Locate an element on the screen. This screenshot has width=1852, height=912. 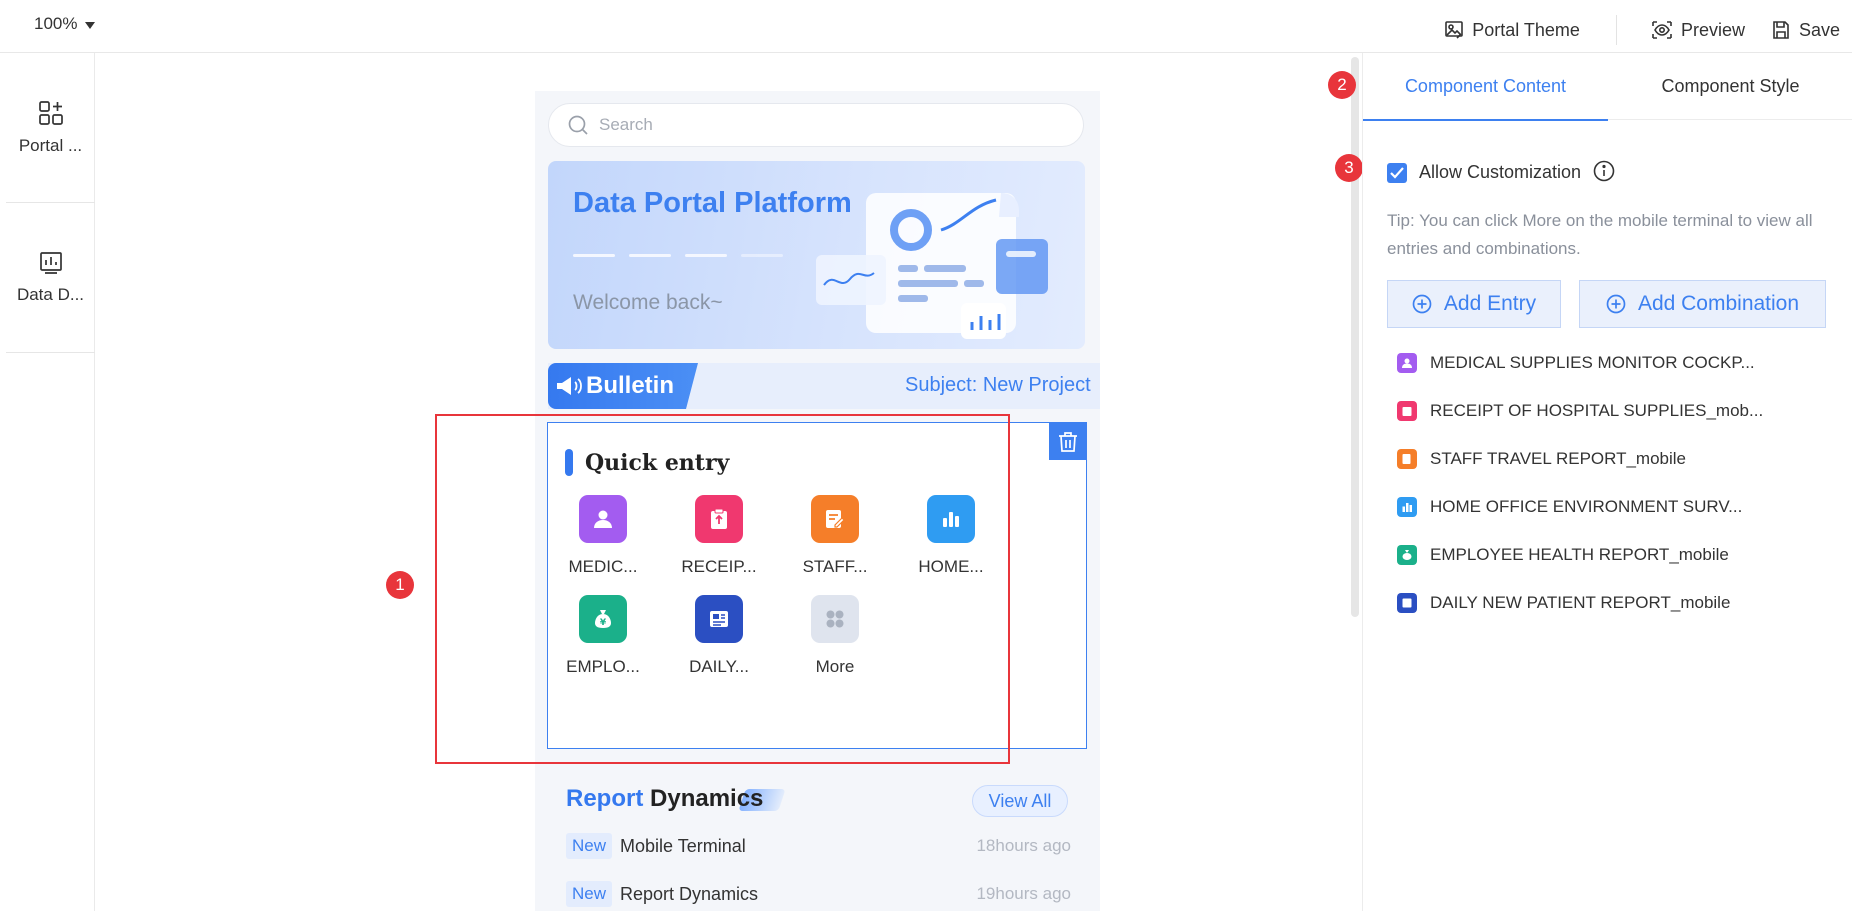
tab-component-content: Component Content is located at coordinates (1485, 87).